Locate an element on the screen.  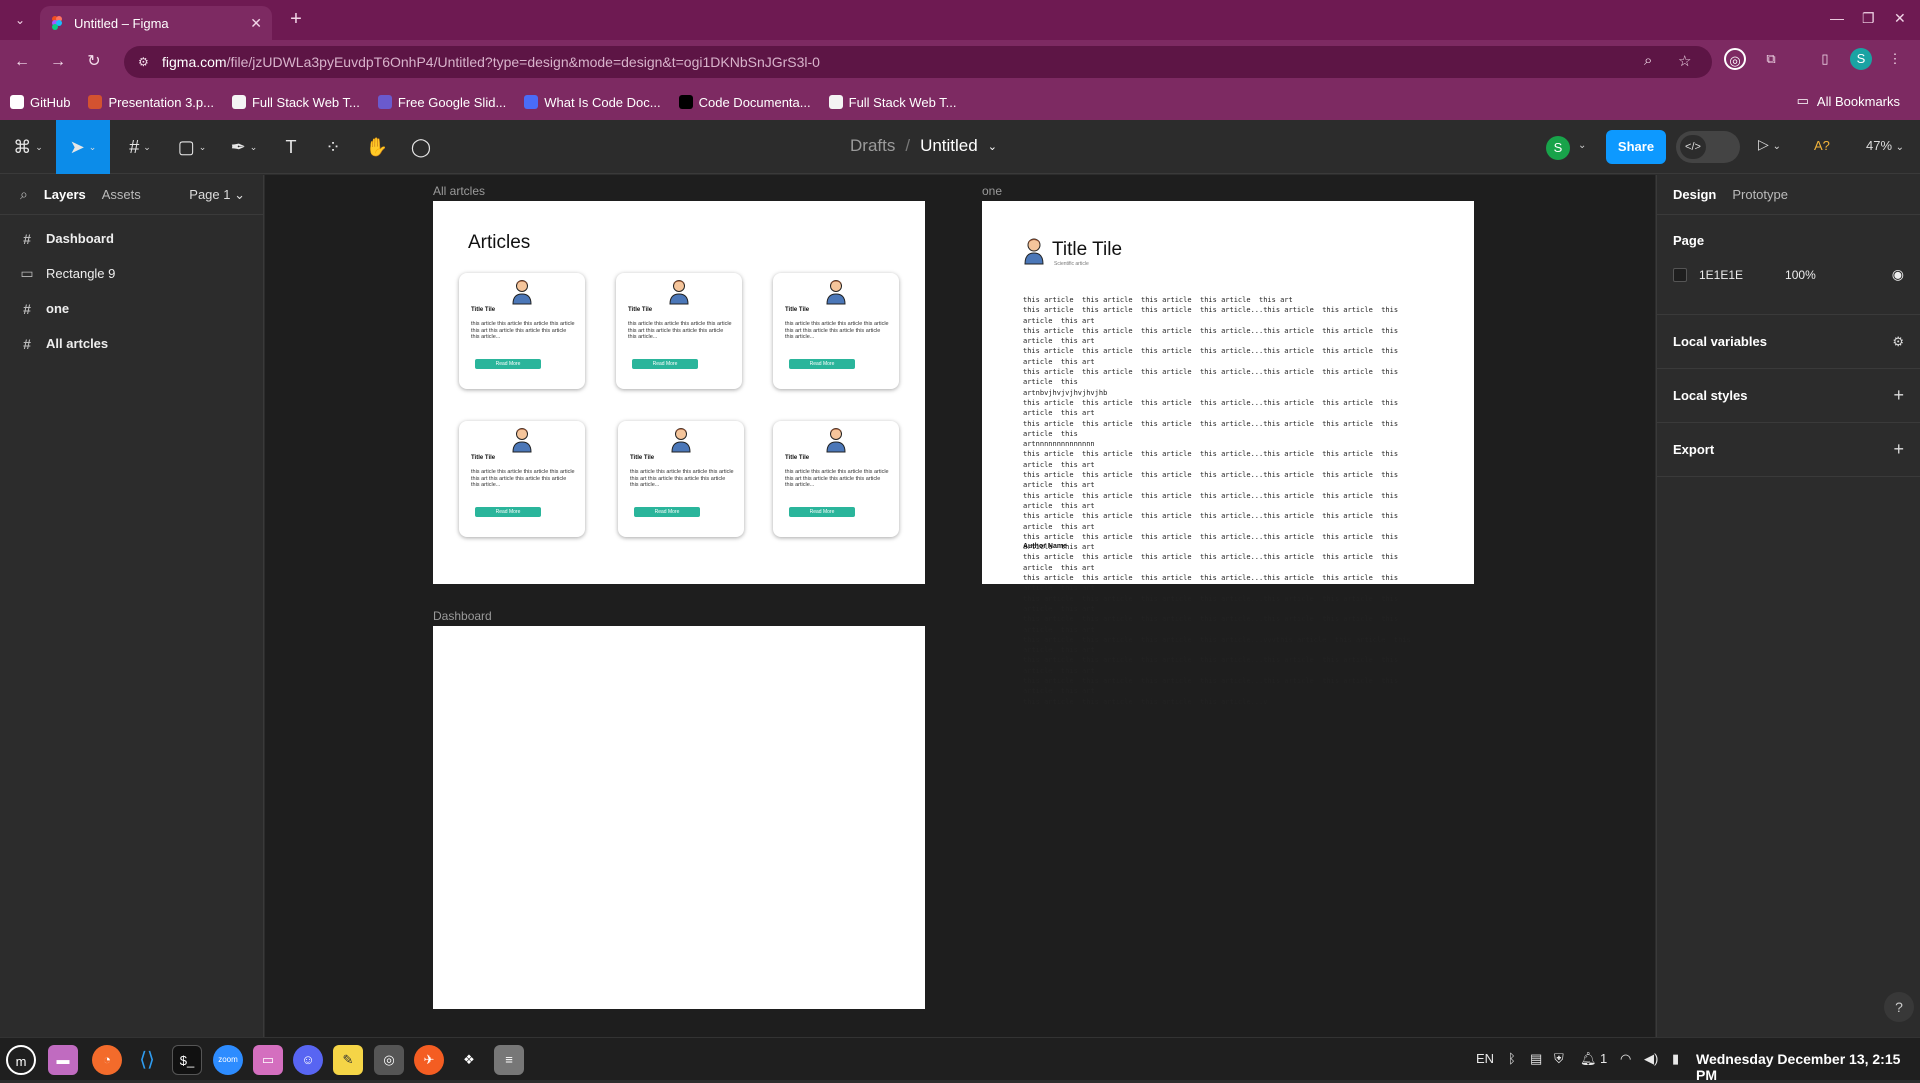
close-window-icon: ✕ is located at coordinates (1900, 18).